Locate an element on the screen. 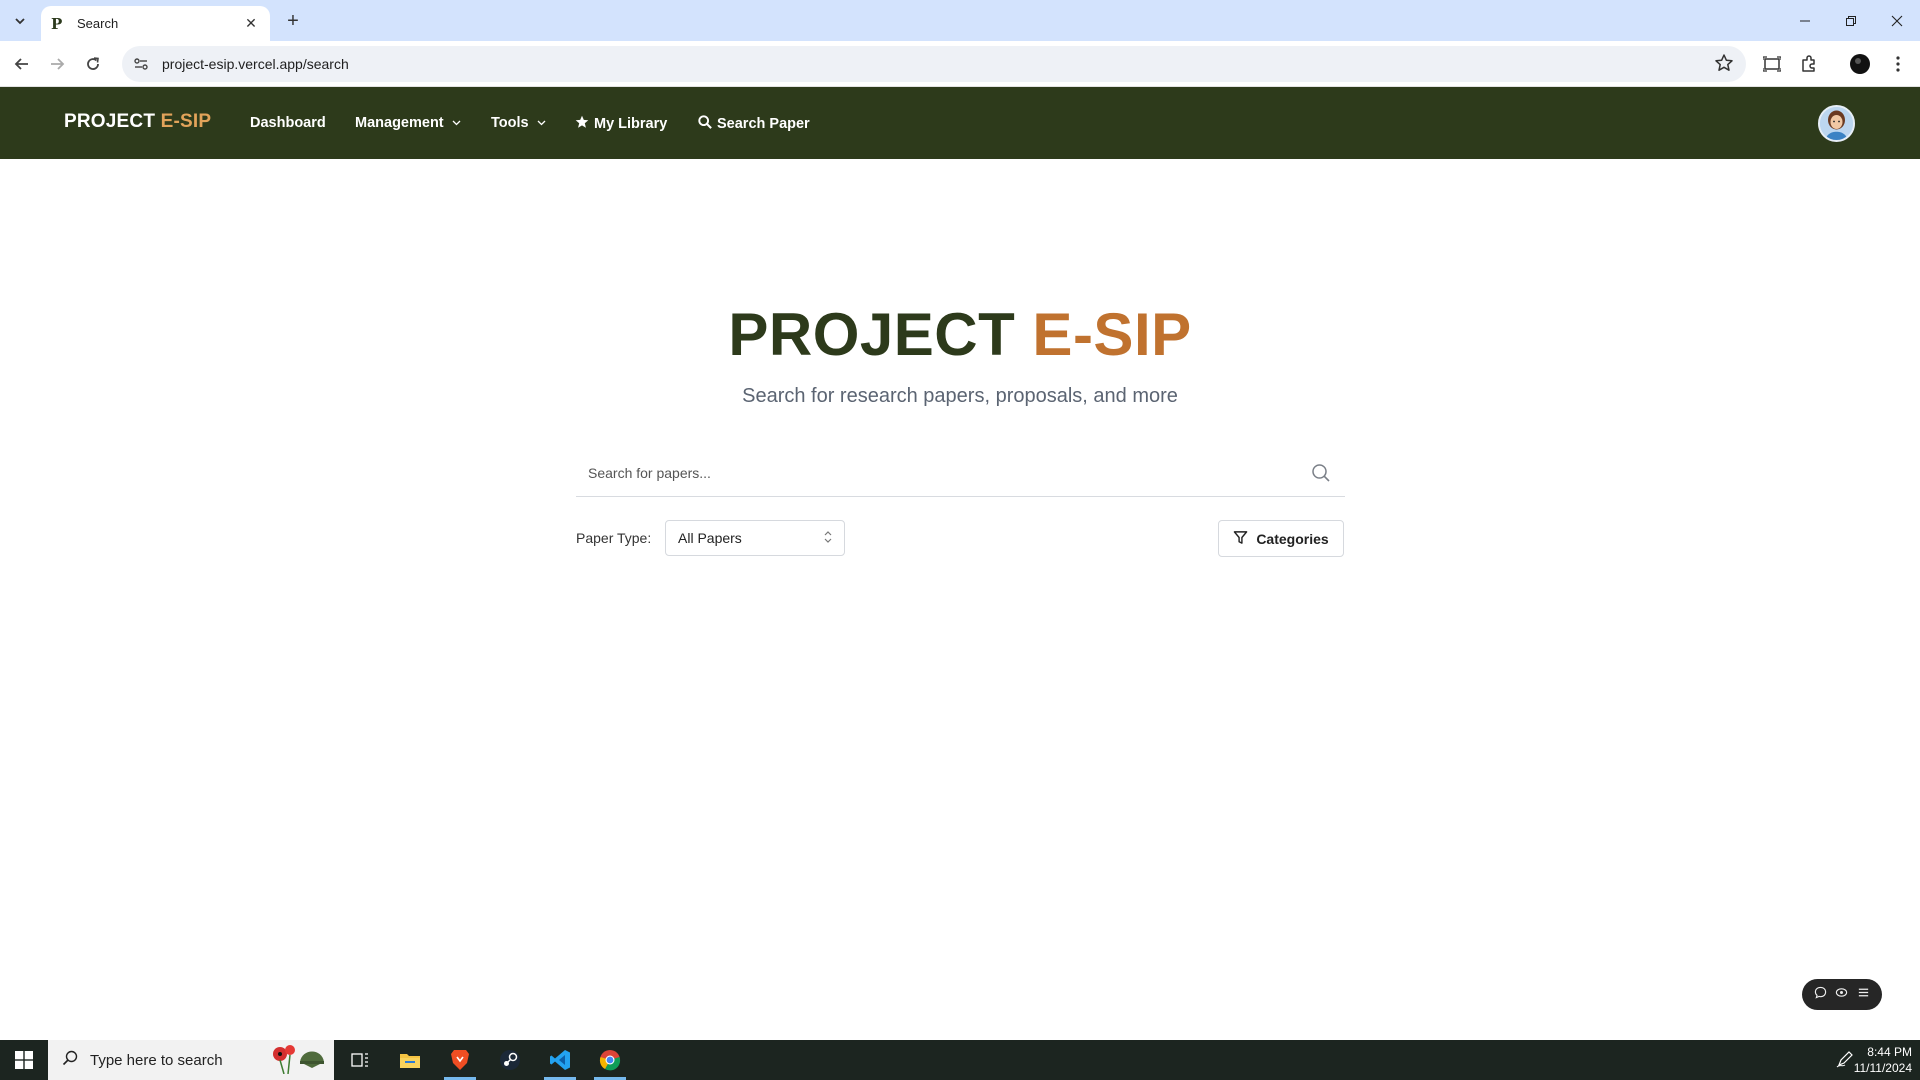 The image size is (1920, 1080). chat-bubble-icon is located at coordinates (1820, 995).